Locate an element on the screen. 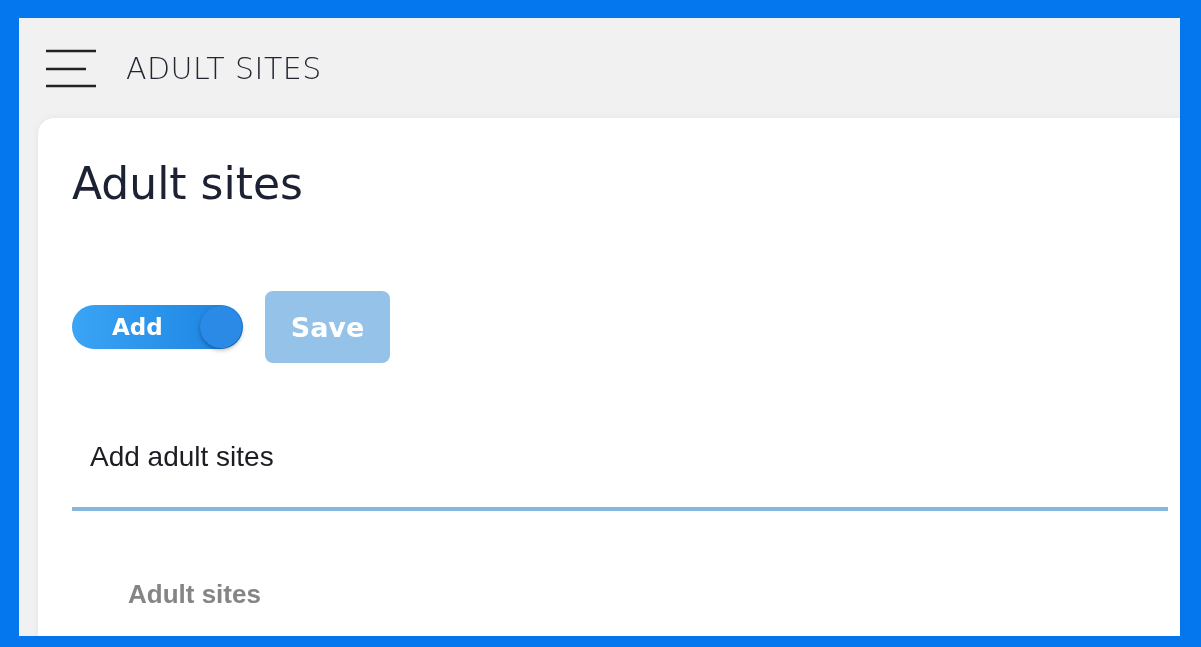 The height and width of the screenshot is (647, 1201). add-toggle: Add is located at coordinates (157, 327).